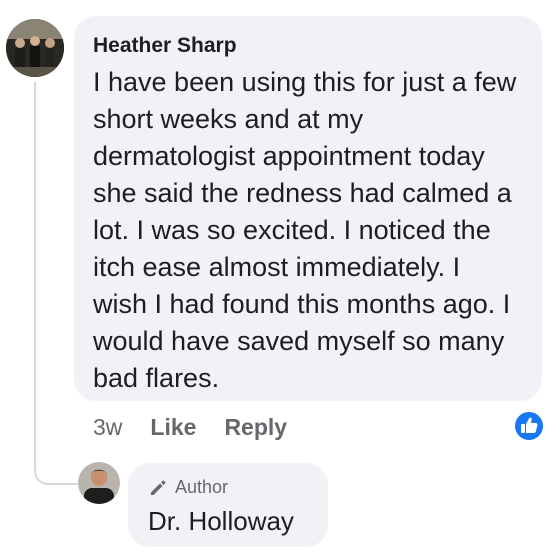 This screenshot has width=560, height=560. I want to click on comment-text-line: itch ease almost immediately. I, so click(277, 267).